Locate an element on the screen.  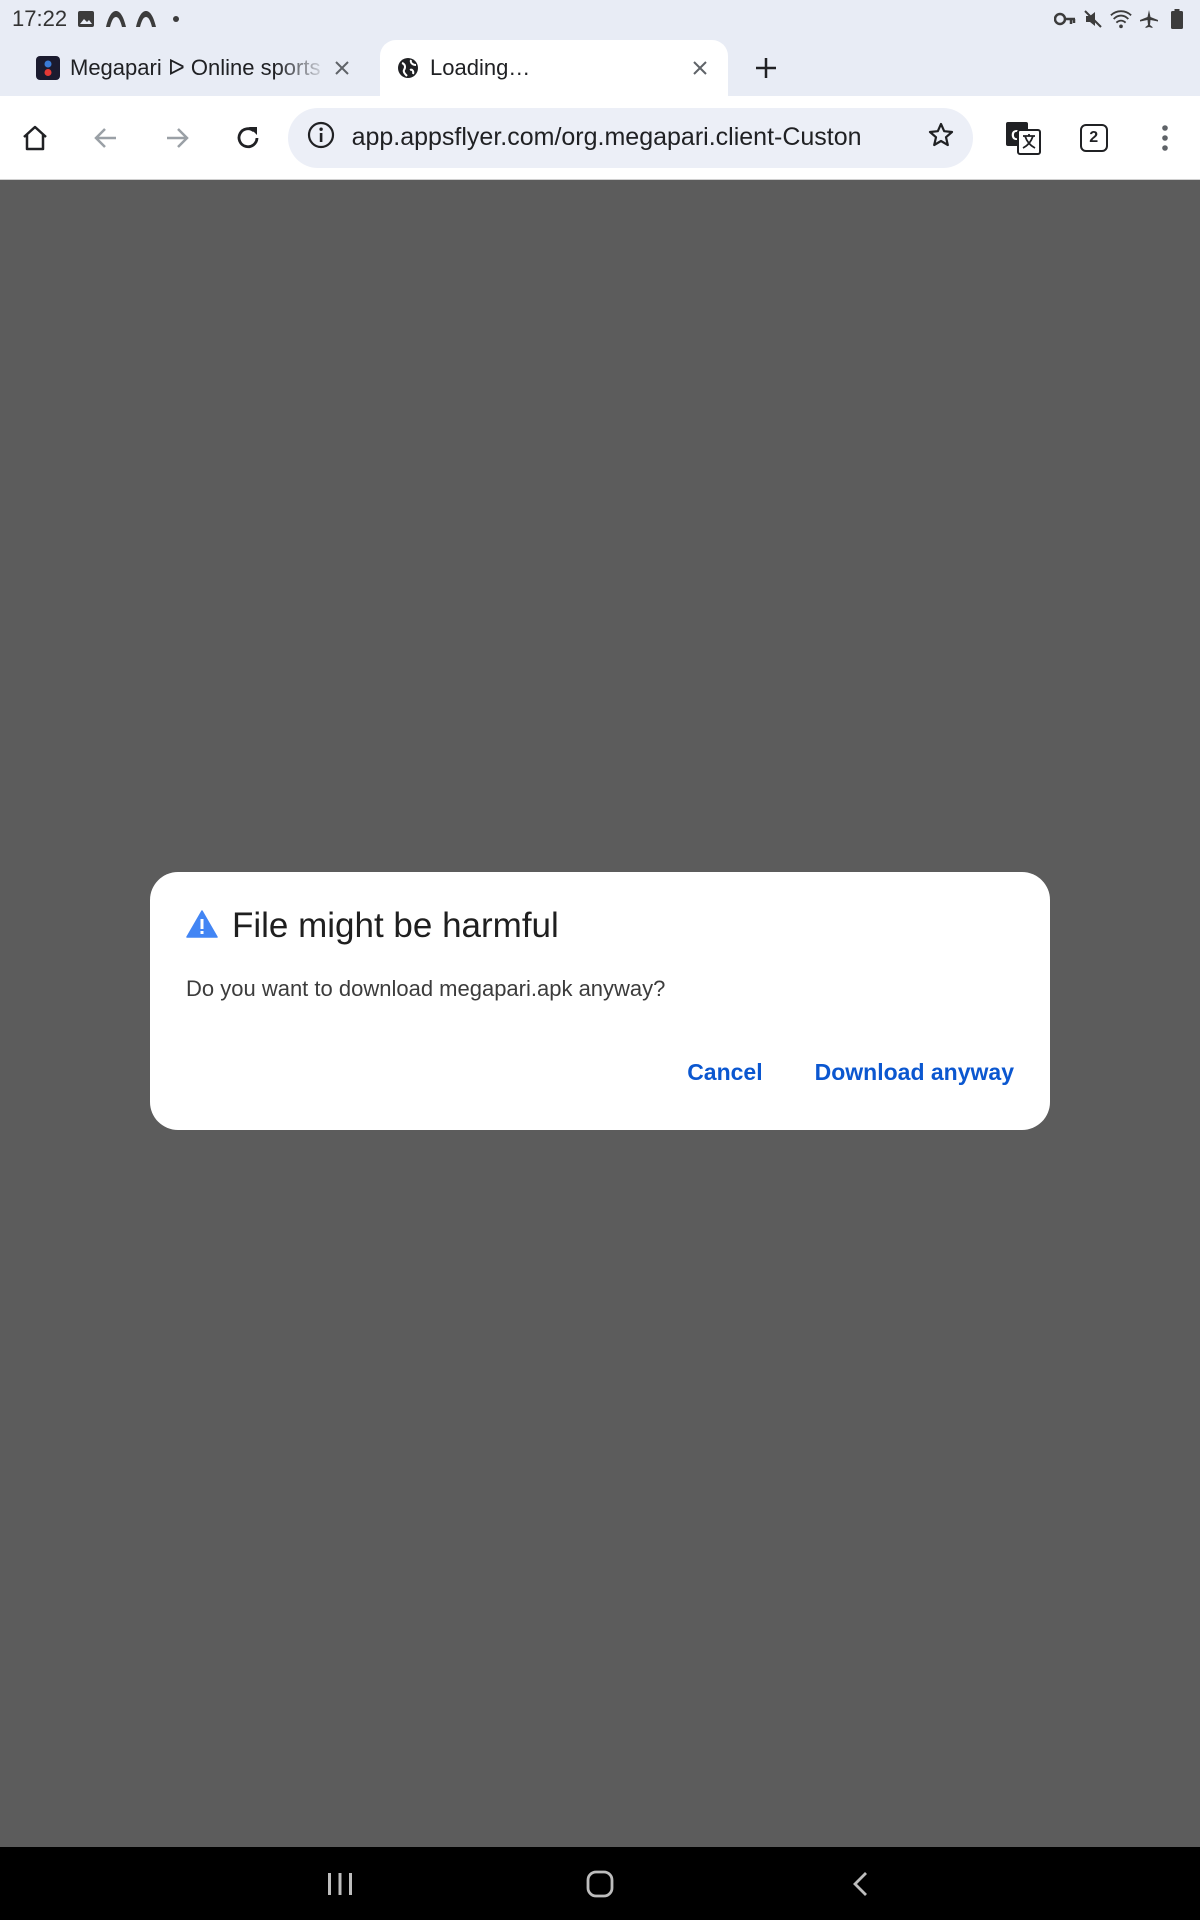
status-right is located at coordinates (1121, 19).